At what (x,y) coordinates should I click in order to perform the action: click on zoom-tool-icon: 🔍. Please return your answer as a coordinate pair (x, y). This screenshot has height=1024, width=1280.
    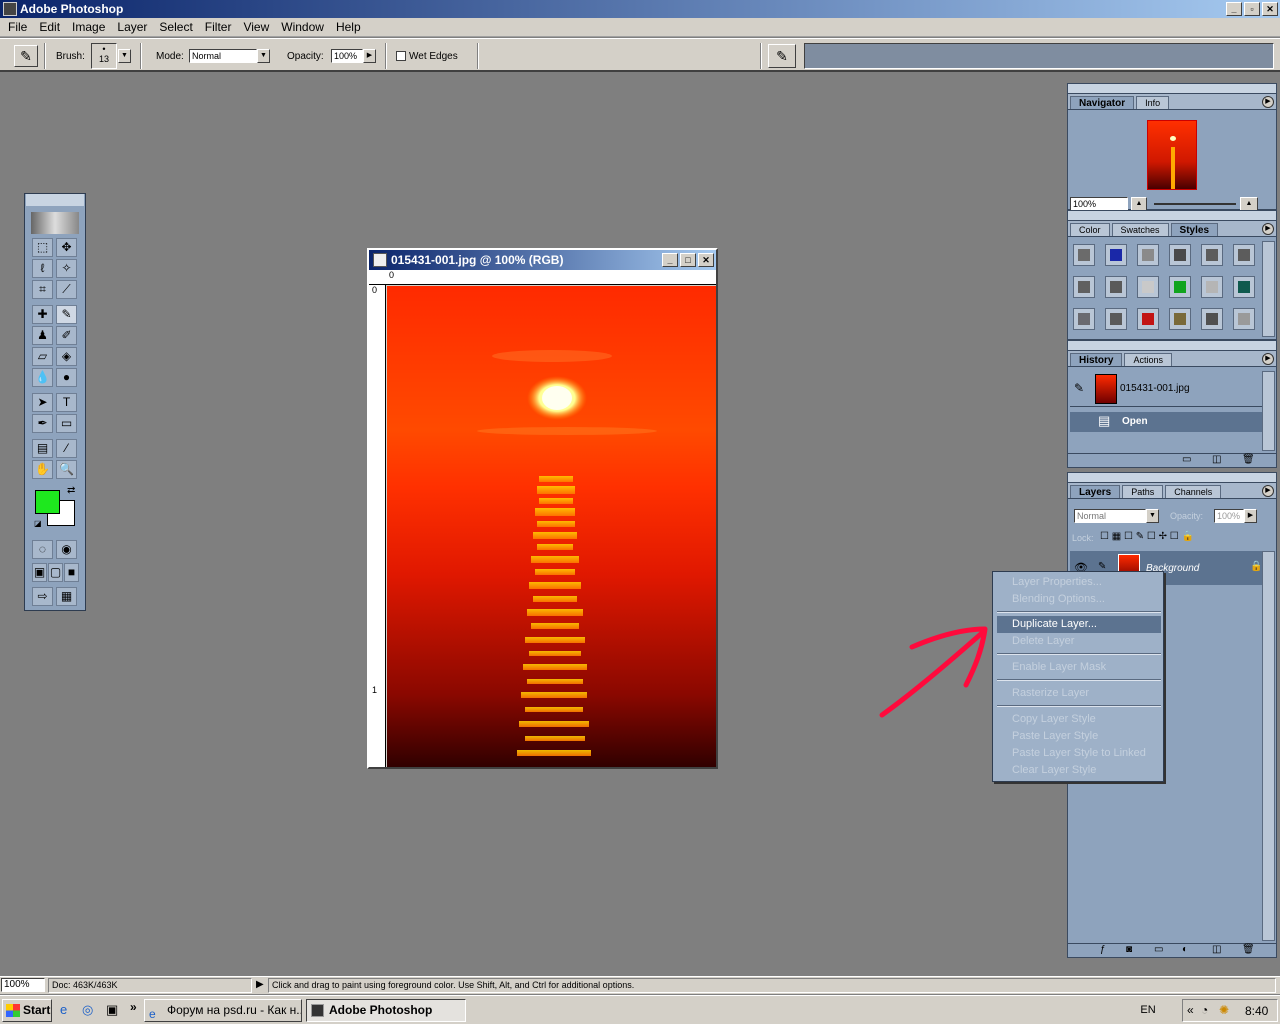
    Looking at the image, I should click on (66, 469).